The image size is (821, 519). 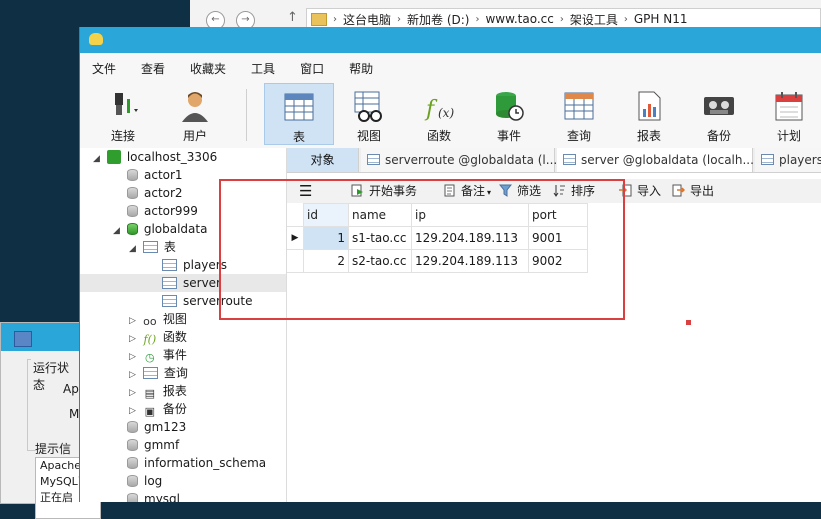 What do you see at coordinates (295, 238) in the screenshot?
I see `row-pointer-icon: ▶` at bounding box center [295, 238].